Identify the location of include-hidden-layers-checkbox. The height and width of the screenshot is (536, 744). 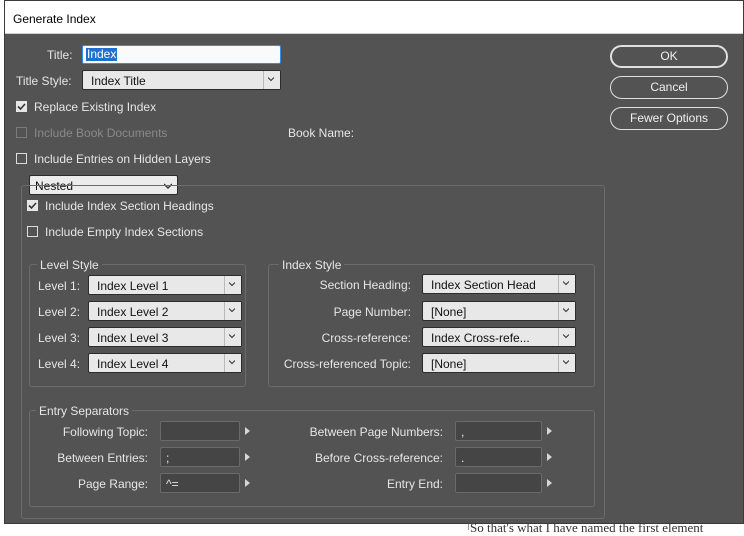
(21, 158).